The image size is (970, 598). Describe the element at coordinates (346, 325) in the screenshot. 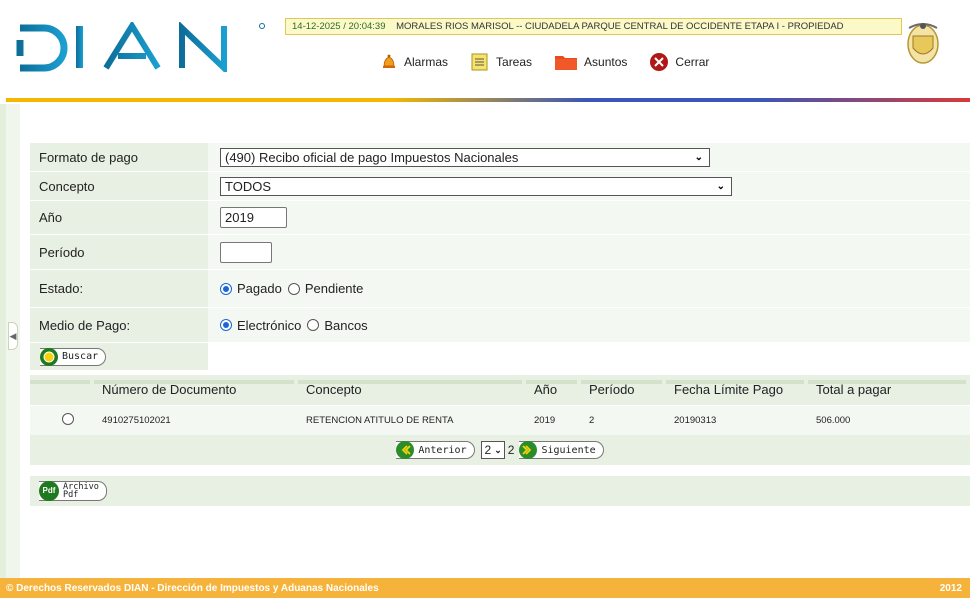

I see `medio-bancos-label: Bancos` at that location.